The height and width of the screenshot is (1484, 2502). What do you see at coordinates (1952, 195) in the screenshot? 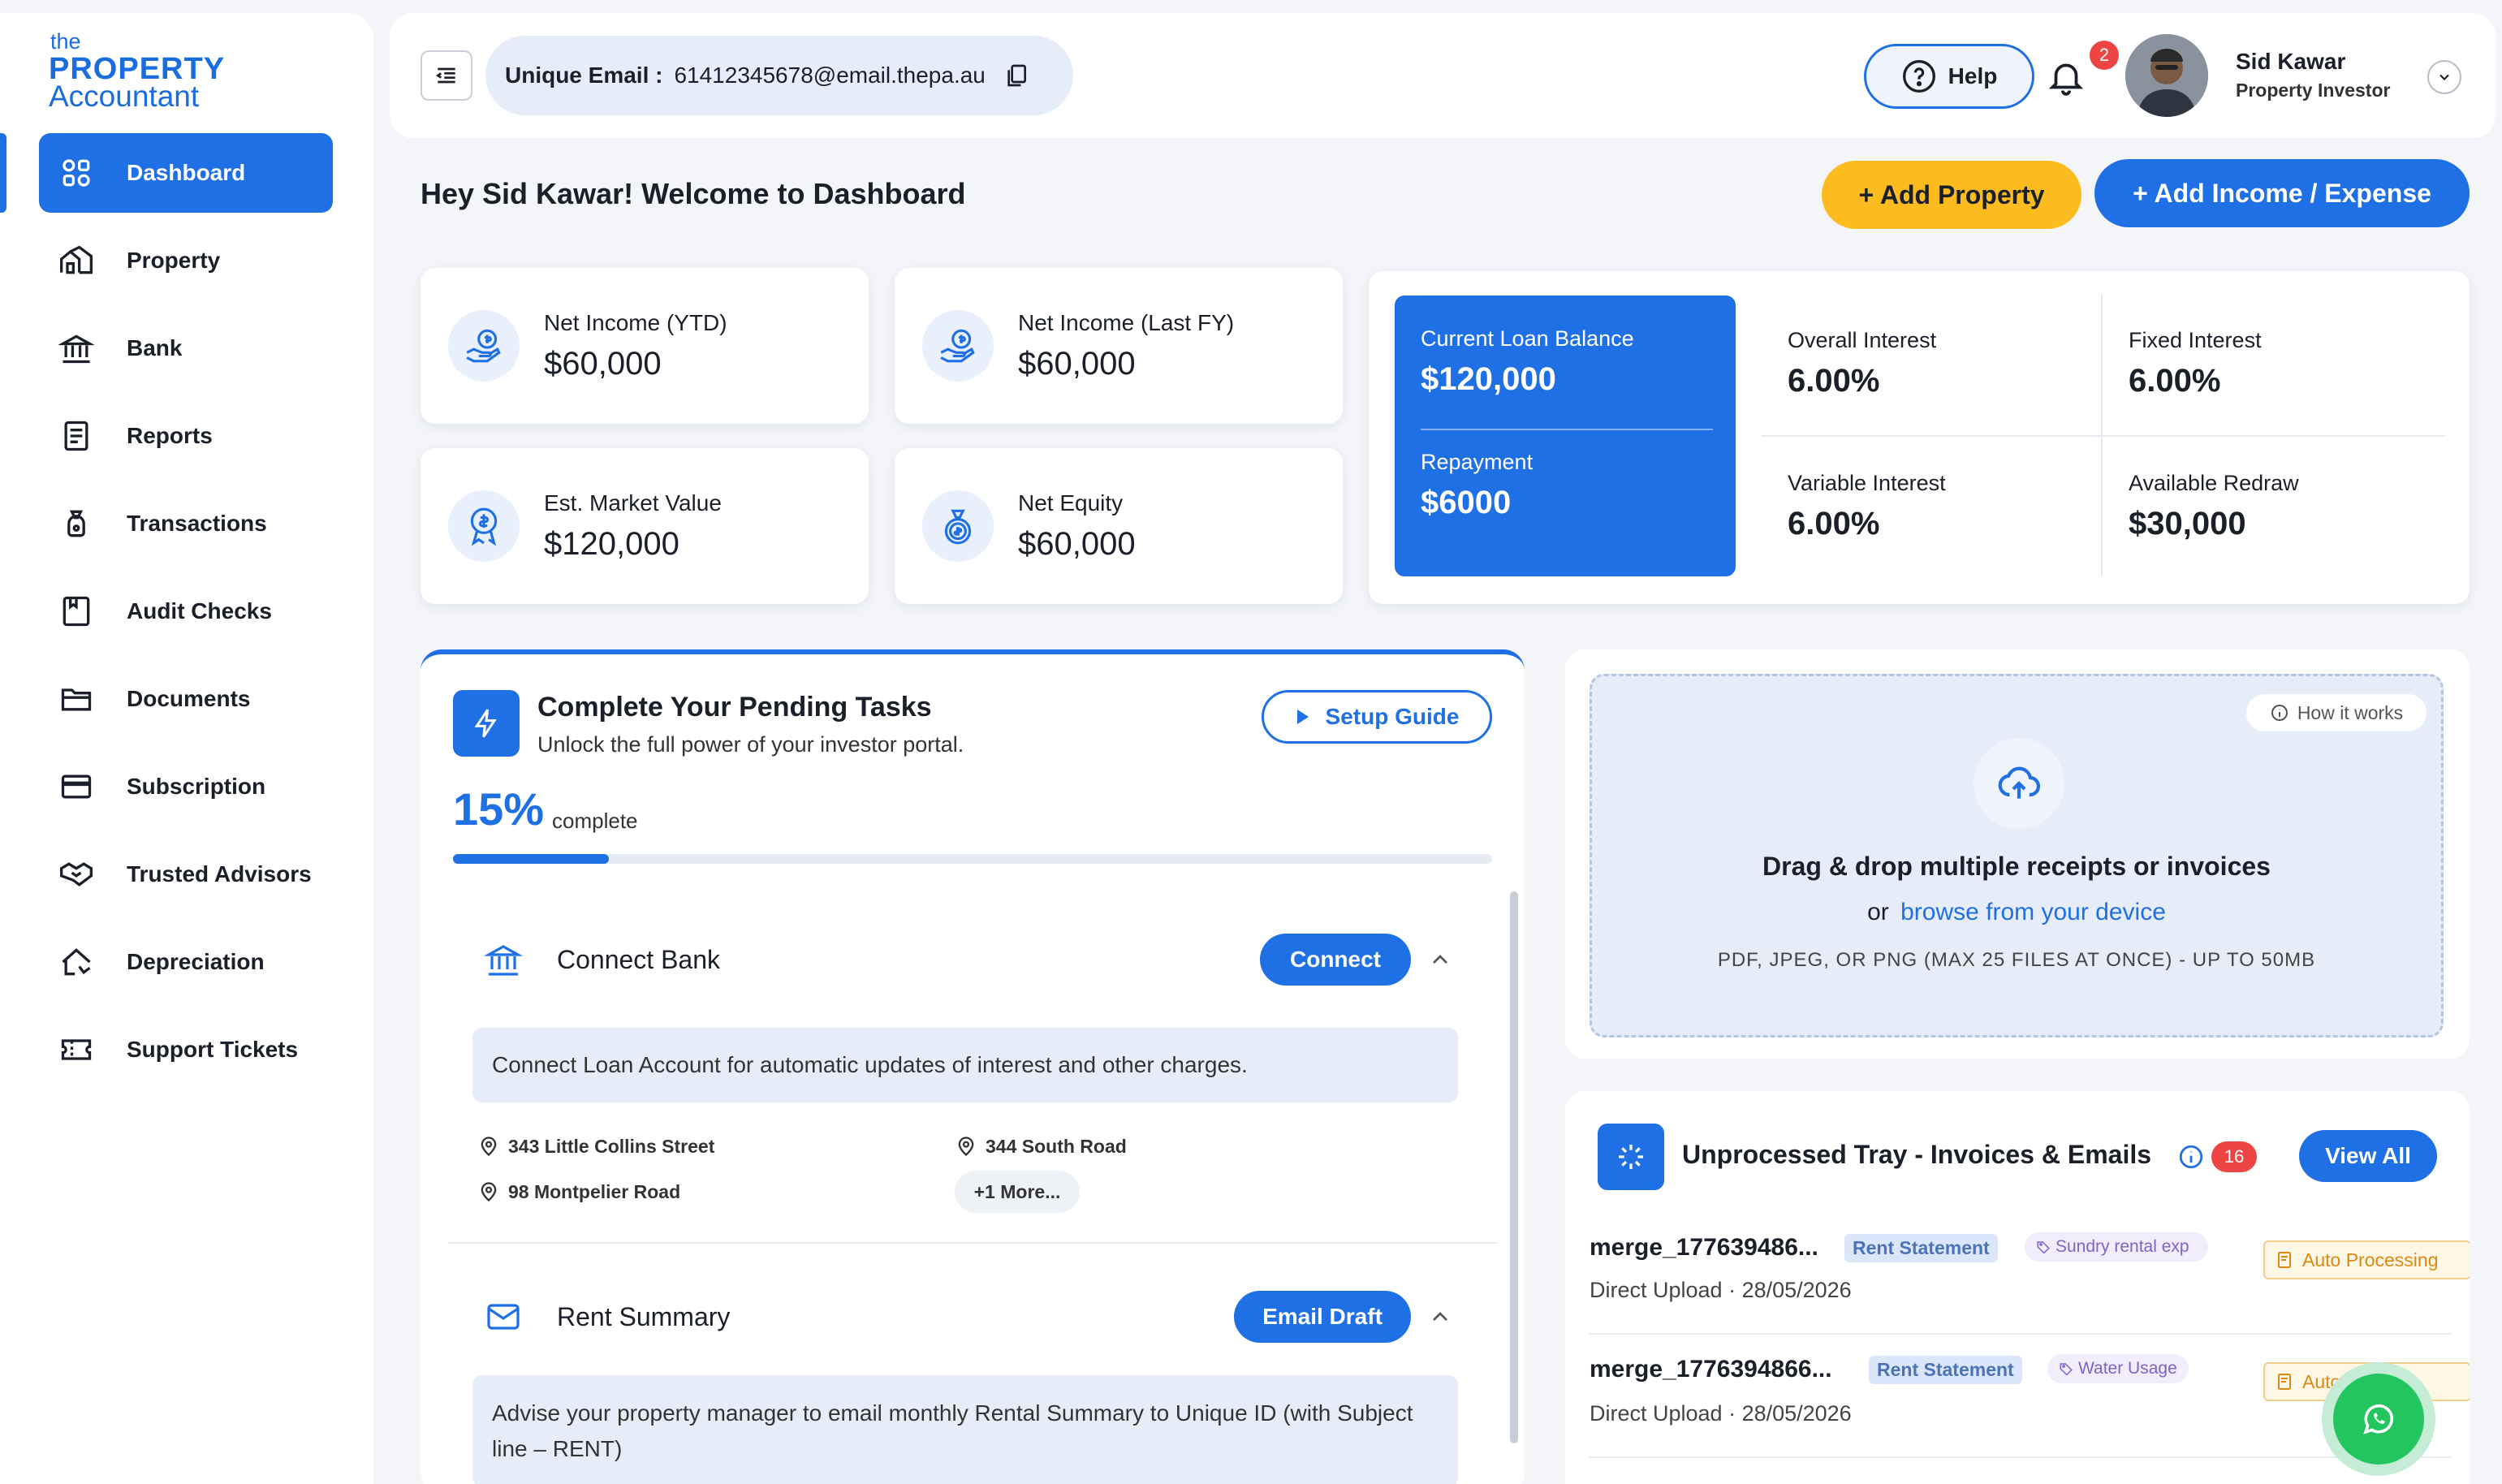
I see `add-property-button: + Add Property` at bounding box center [1952, 195].